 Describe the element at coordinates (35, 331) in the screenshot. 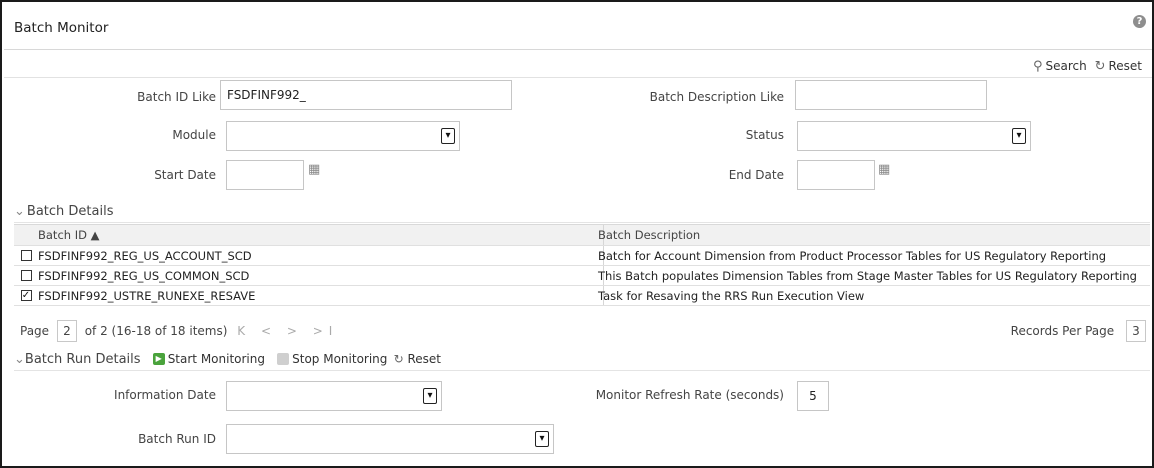

I see `page-label: Page` at that location.